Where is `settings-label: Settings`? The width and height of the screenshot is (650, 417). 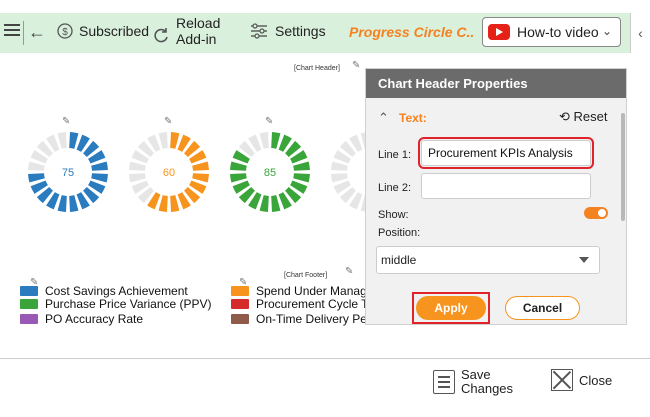 settings-label: Settings is located at coordinates (300, 31).